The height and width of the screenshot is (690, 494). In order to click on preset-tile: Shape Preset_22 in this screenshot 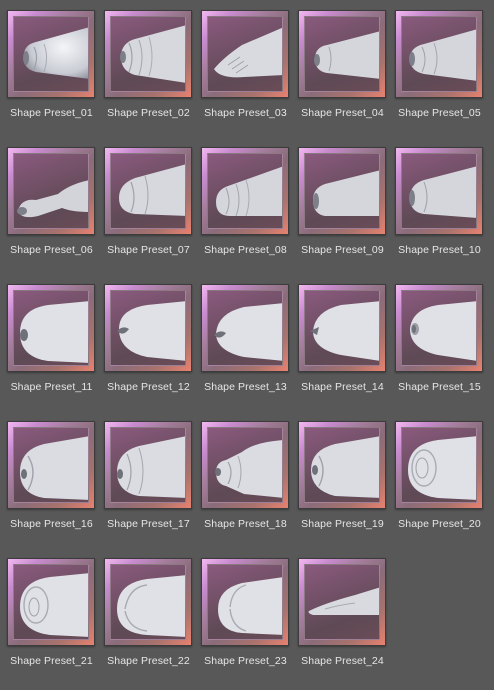, I will do `click(145, 613)`.